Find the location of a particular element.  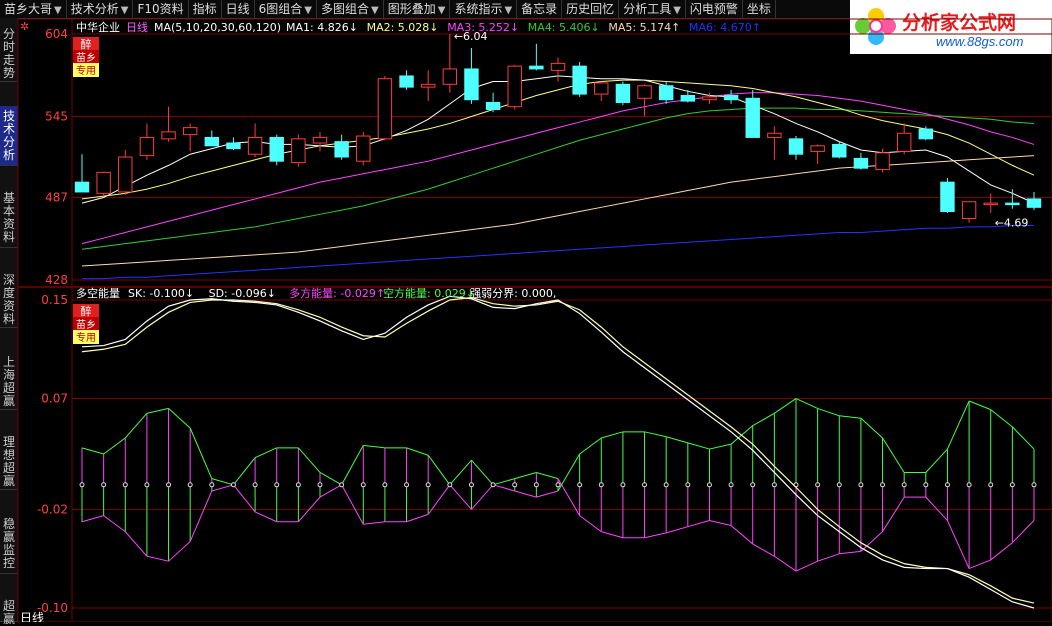

menu-item-11: 分析工具 ▼ is located at coordinates (652, 9).